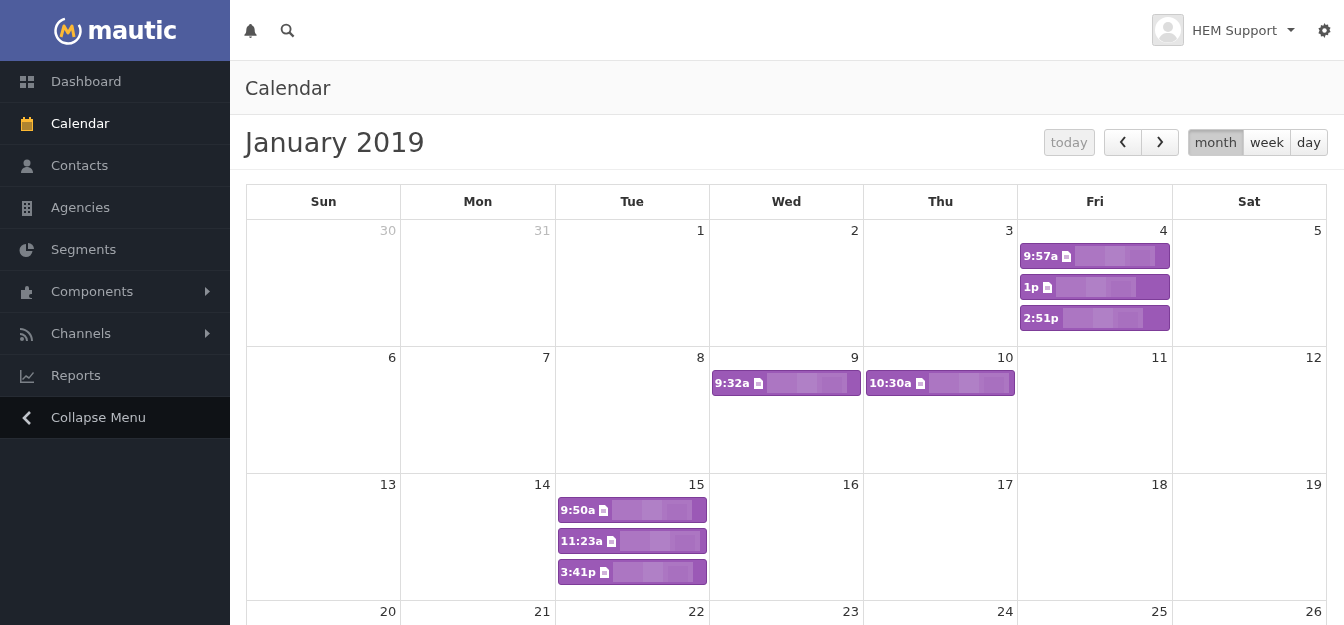  Describe the element at coordinates (1267, 142) in the screenshot. I see `view-tab: week` at that location.